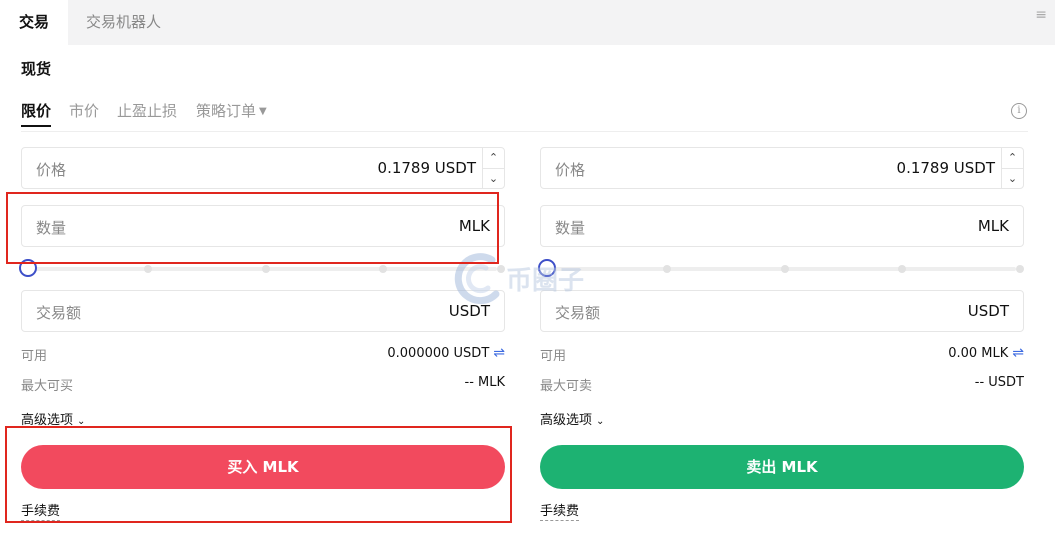  What do you see at coordinates (993, 226) in the screenshot?
I see `sell-amount-unit: MLK` at bounding box center [993, 226].